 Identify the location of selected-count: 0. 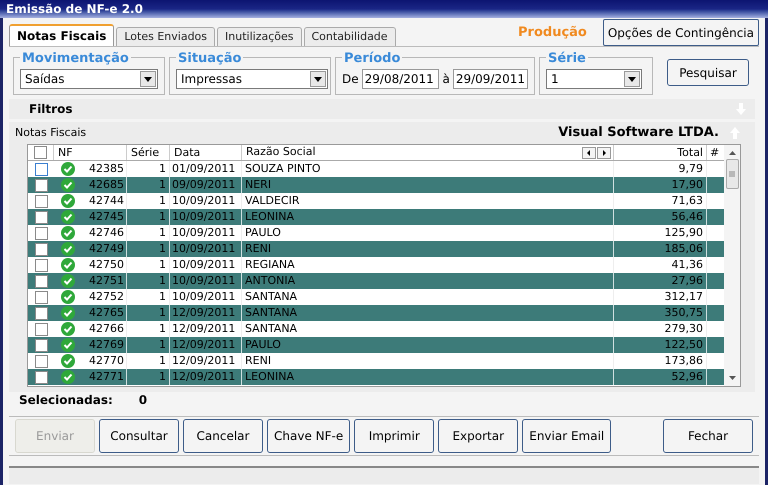
(143, 400).